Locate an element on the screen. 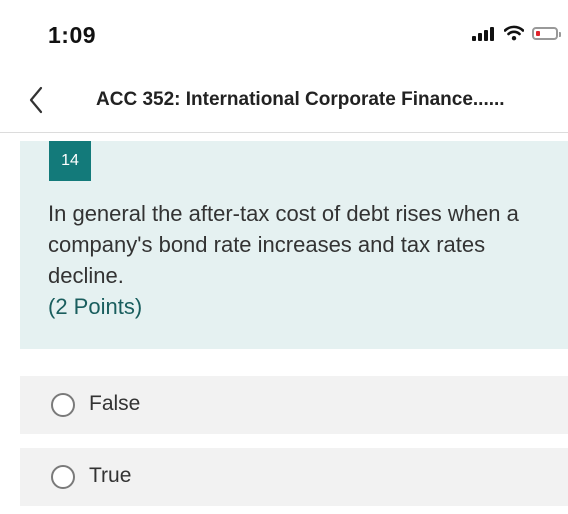 This screenshot has width=568, height=514. option-true: True is located at coordinates (294, 477).